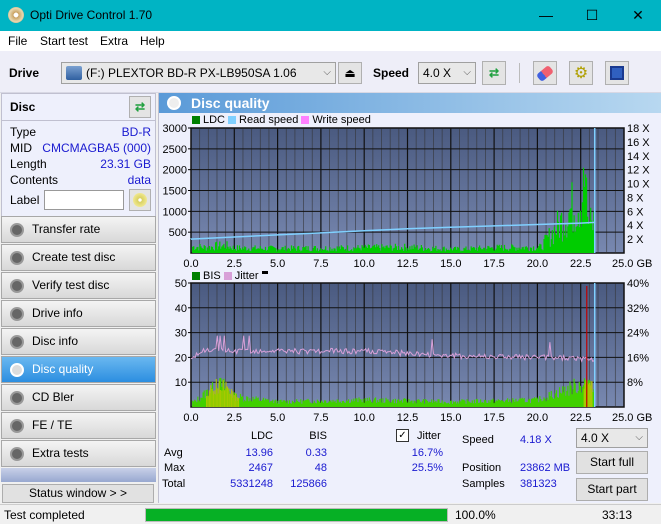 The image size is (661, 524). I want to click on cd-bler-icon, so click(17, 398).